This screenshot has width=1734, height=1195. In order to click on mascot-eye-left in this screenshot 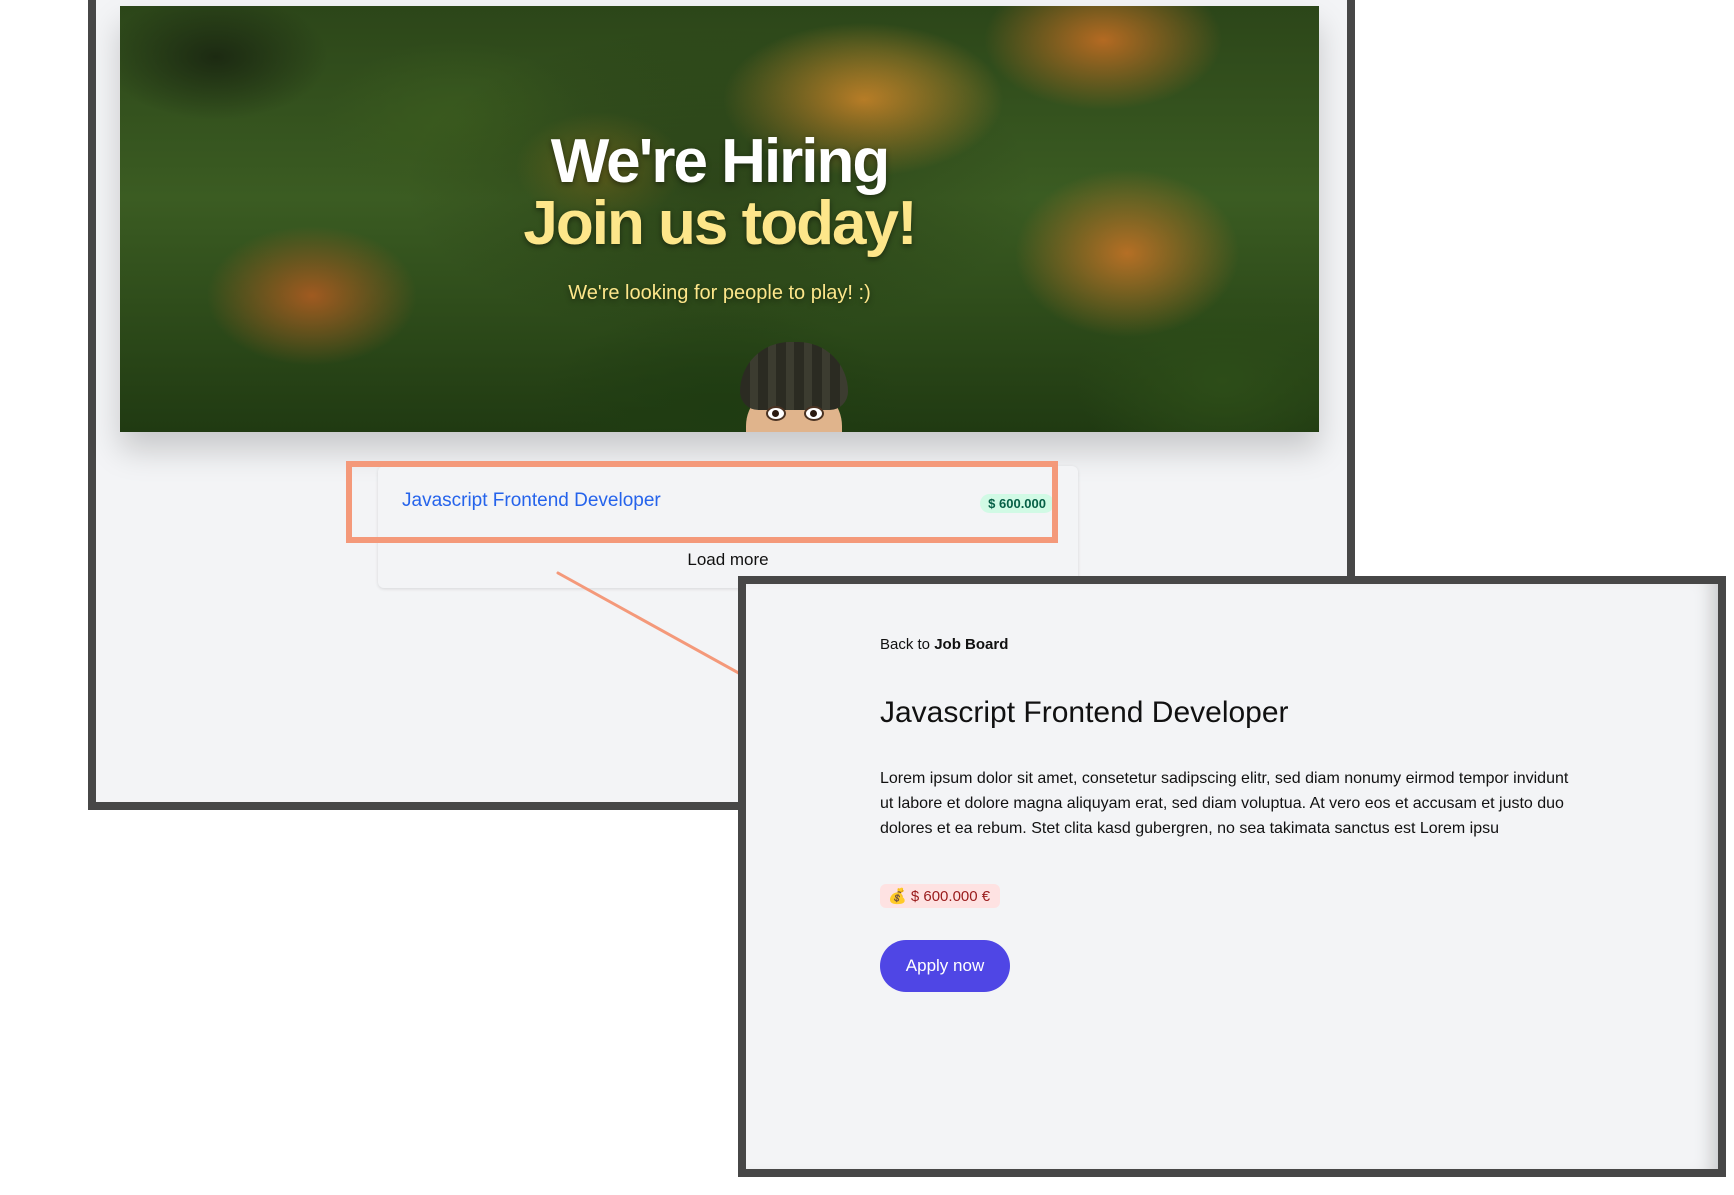, I will do `click(776, 413)`.